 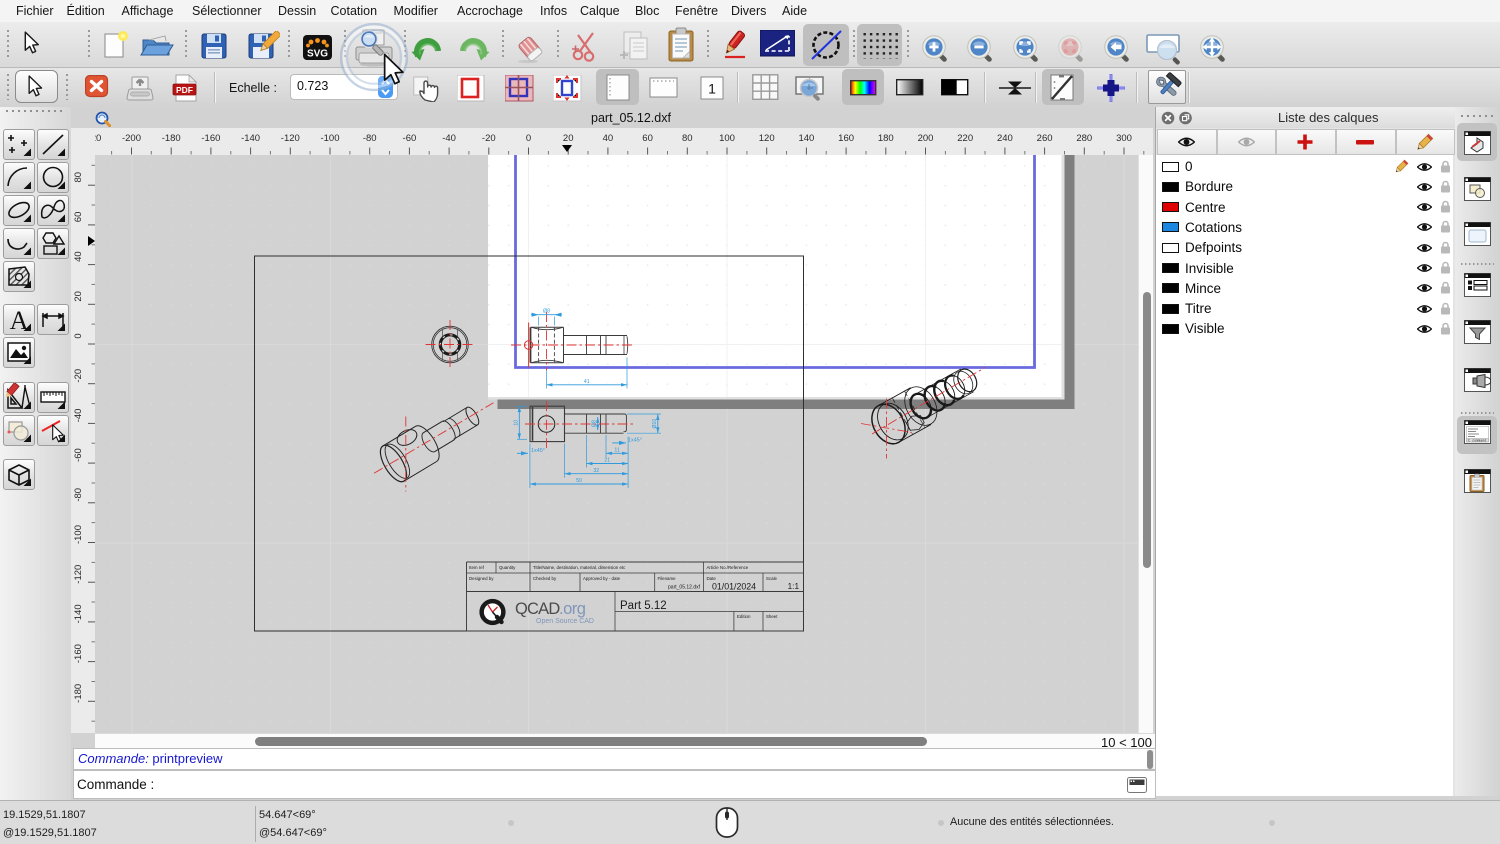 I want to click on svg-text: C command, so click(x=1477, y=441).